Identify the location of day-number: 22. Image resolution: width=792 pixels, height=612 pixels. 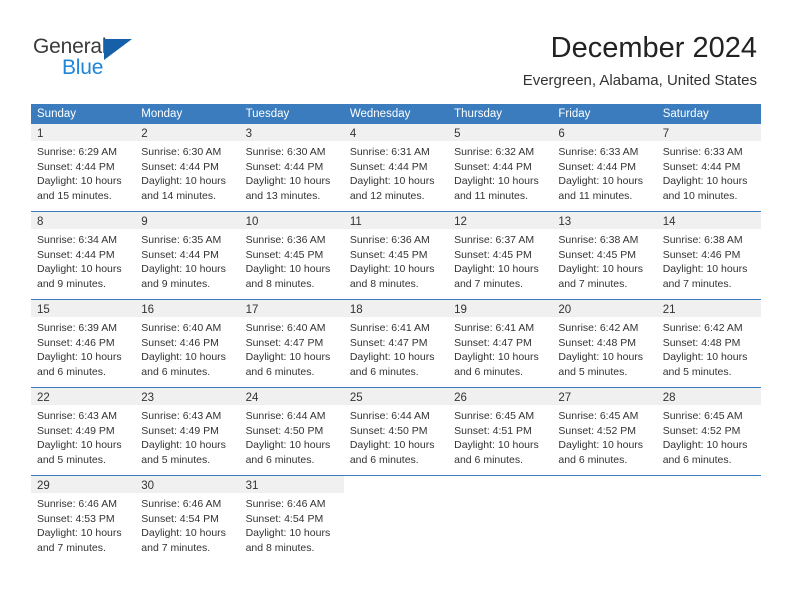
(43, 398).